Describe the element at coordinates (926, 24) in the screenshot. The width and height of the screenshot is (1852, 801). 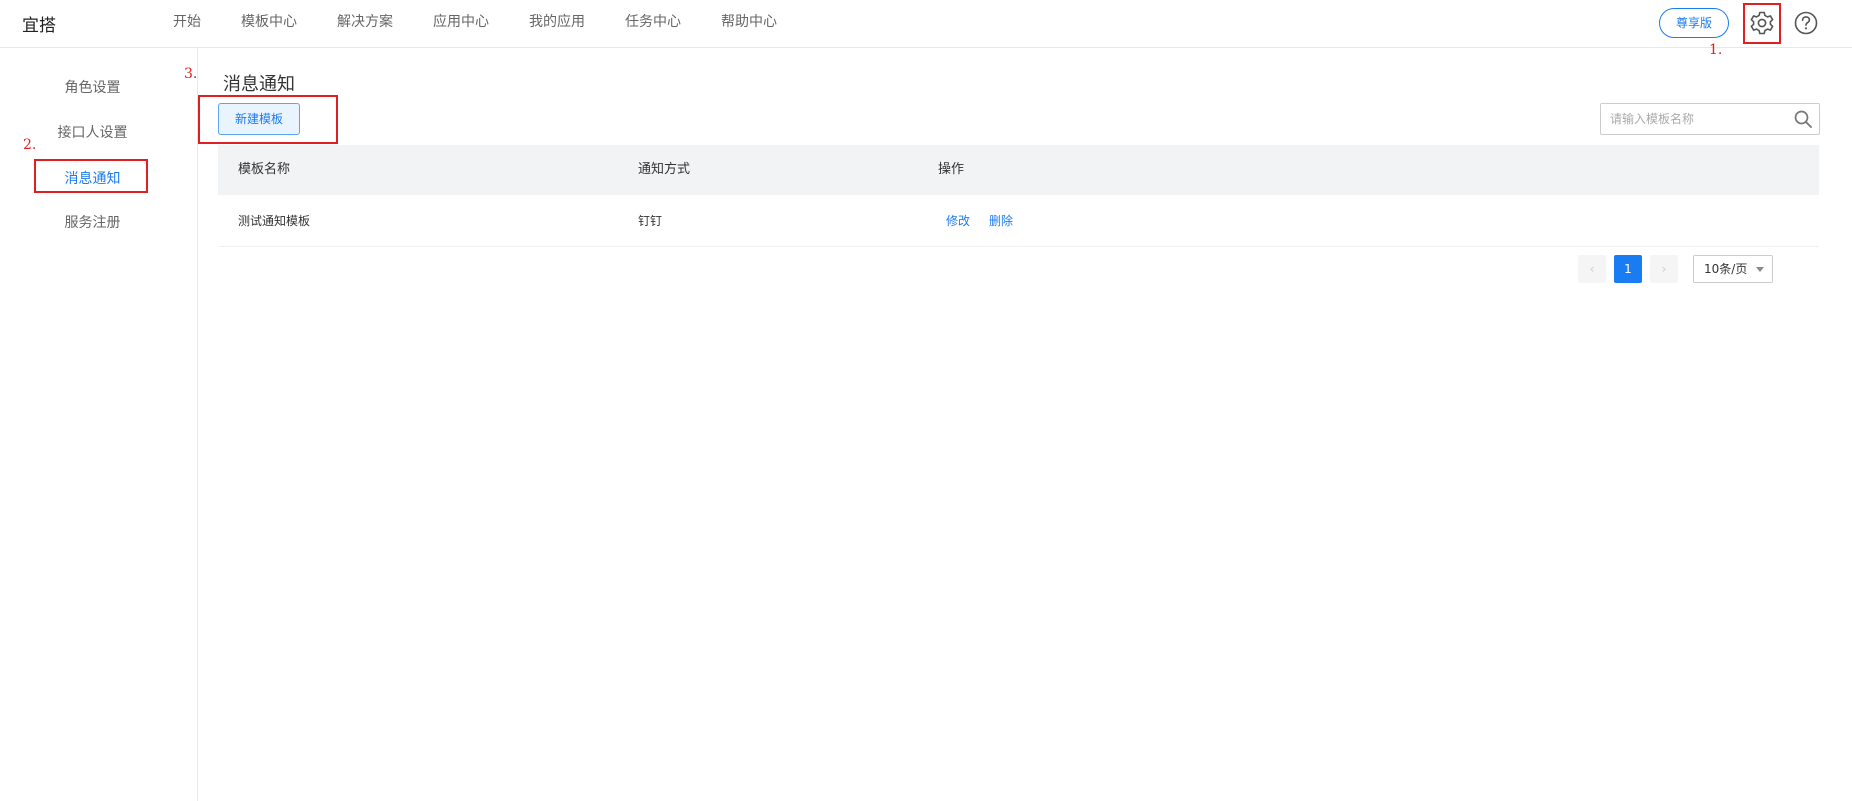
I see `top-header: 宜搭 开始 模板中心 解决方案 应用中心 我的应用 任务中心 帮助中心 尊享版` at that location.